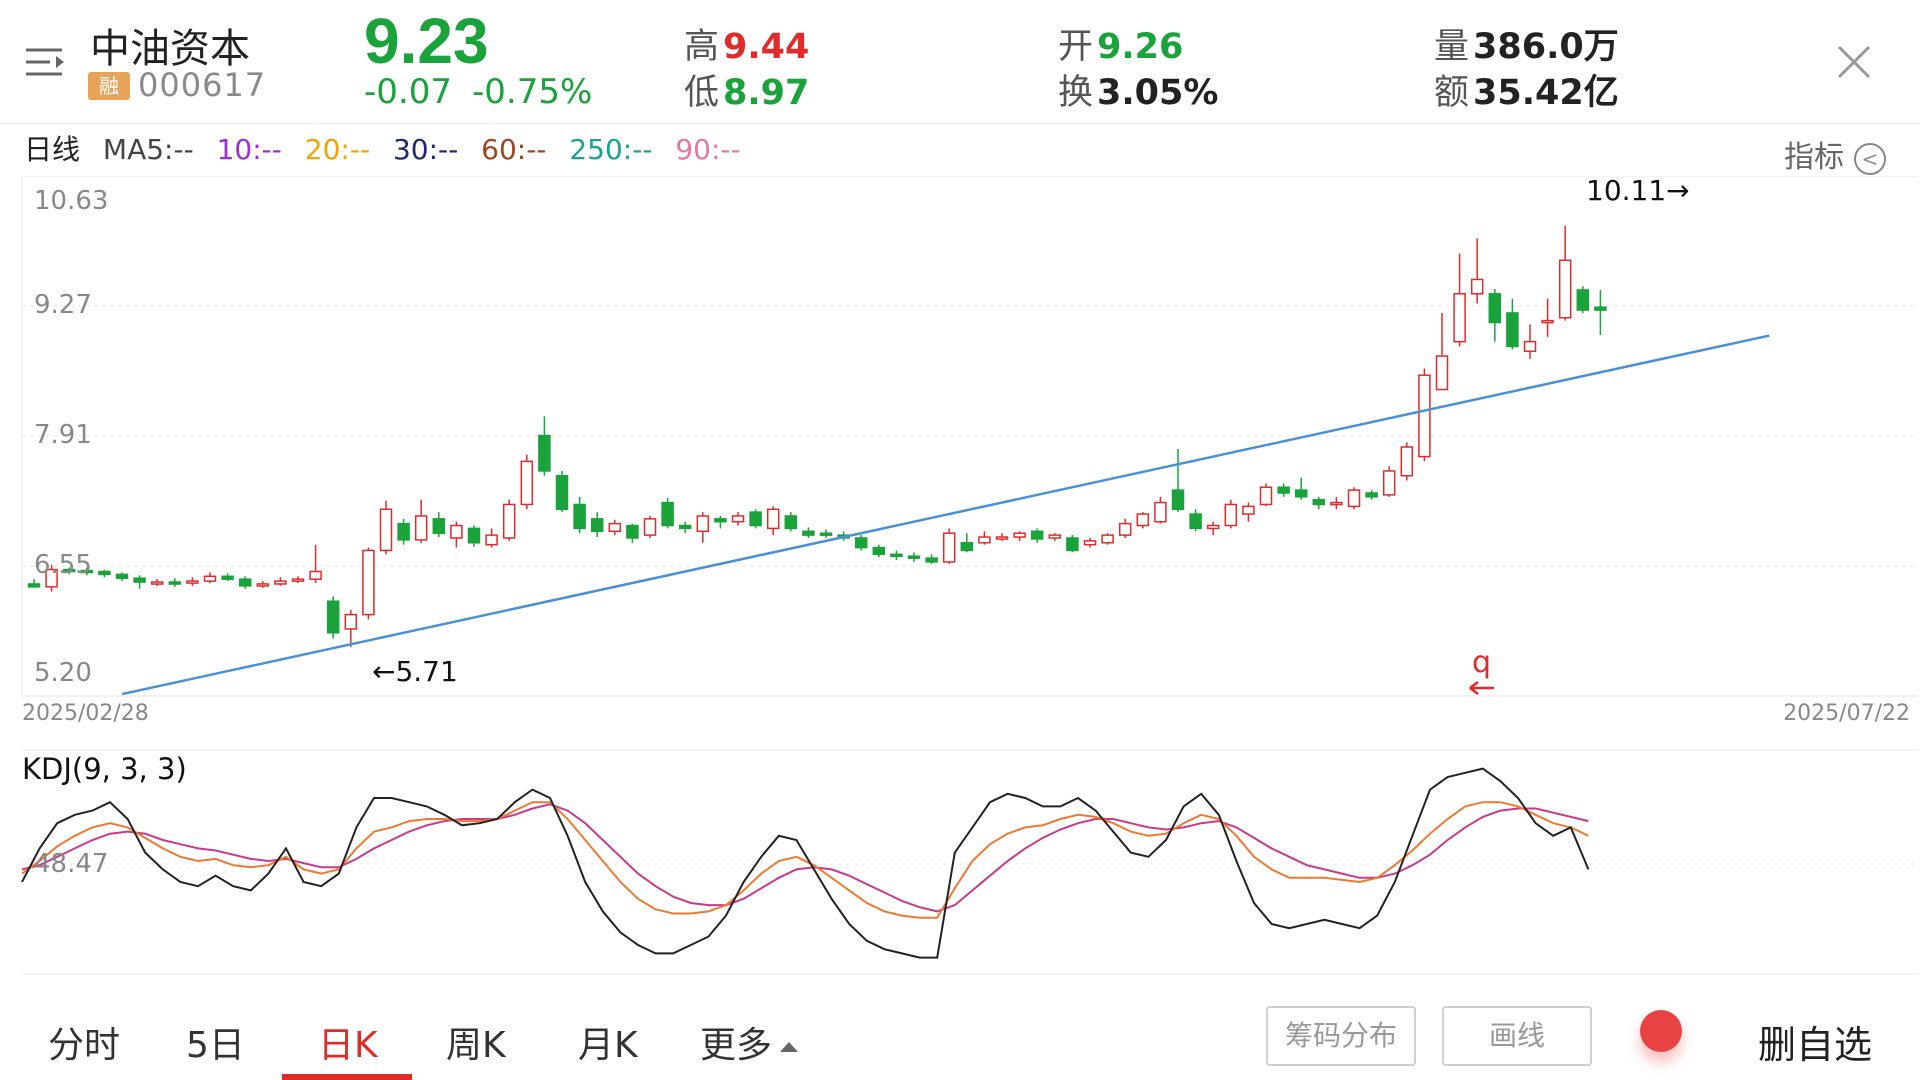  What do you see at coordinates (104, 769) in the screenshot?
I see `kdj-title: KDJ(9, 3, 3)` at bounding box center [104, 769].